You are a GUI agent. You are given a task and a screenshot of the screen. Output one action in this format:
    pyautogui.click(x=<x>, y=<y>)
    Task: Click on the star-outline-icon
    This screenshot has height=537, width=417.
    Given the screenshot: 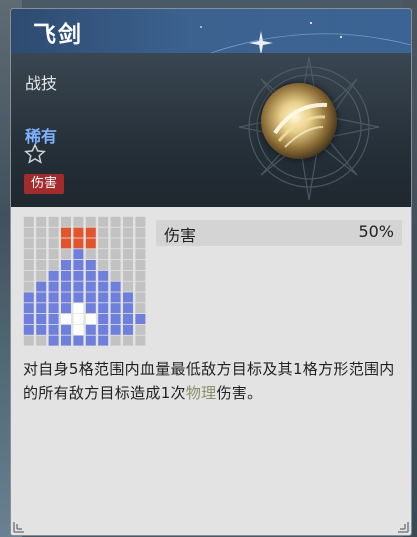 What is the action you would take?
    pyautogui.click(x=35, y=153)
    